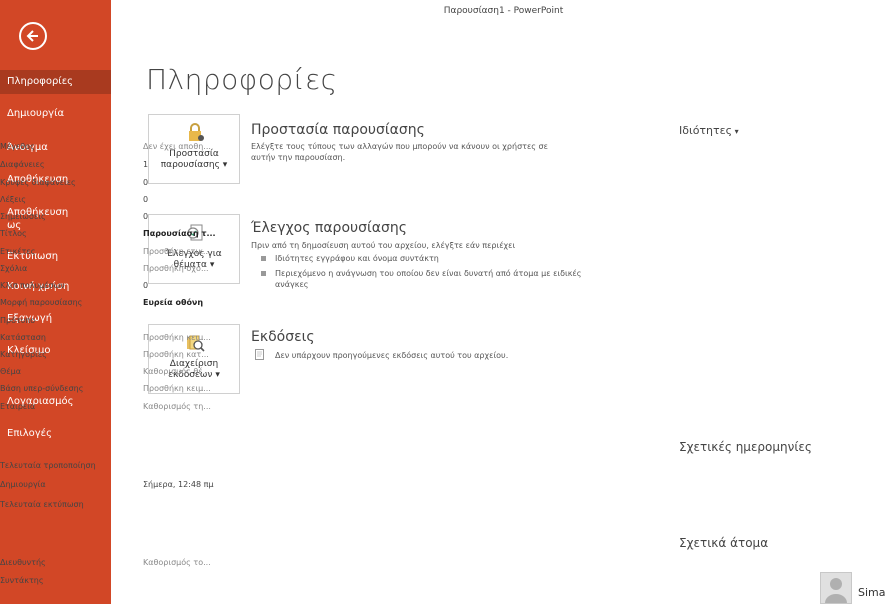 The width and height of the screenshot is (896, 607). Describe the element at coordinates (108, 305) in the screenshot. I see `property-row: Μορφή παρουσίασης Ευρεία οθόνη` at that location.